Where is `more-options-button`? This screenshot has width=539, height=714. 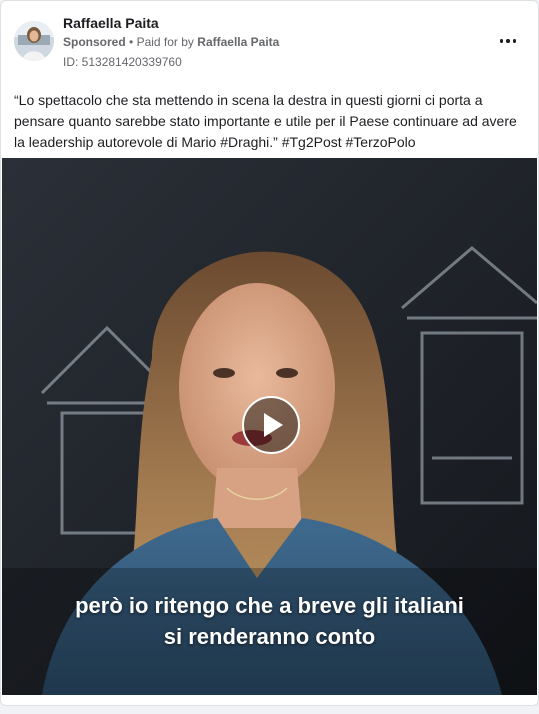 more-options-button is located at coordinates (508, 41).